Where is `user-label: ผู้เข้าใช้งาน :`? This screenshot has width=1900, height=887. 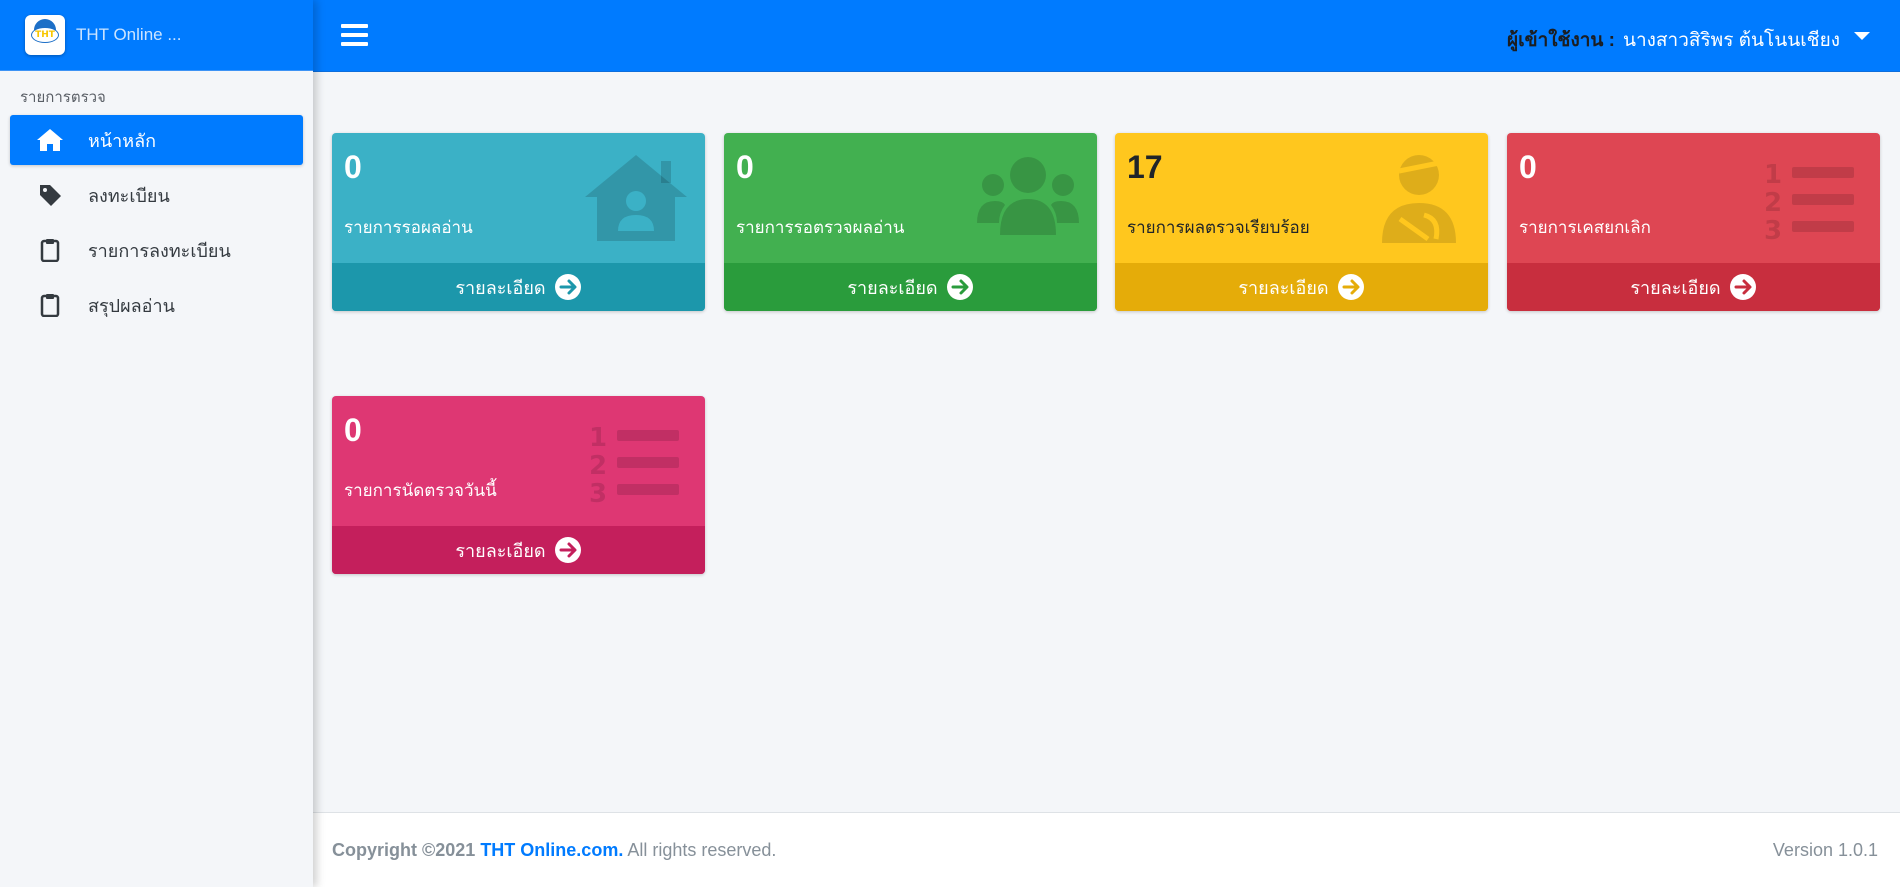
user-label: ผู้เข้าใช้งาน : is located at coordinates (1561, 40).